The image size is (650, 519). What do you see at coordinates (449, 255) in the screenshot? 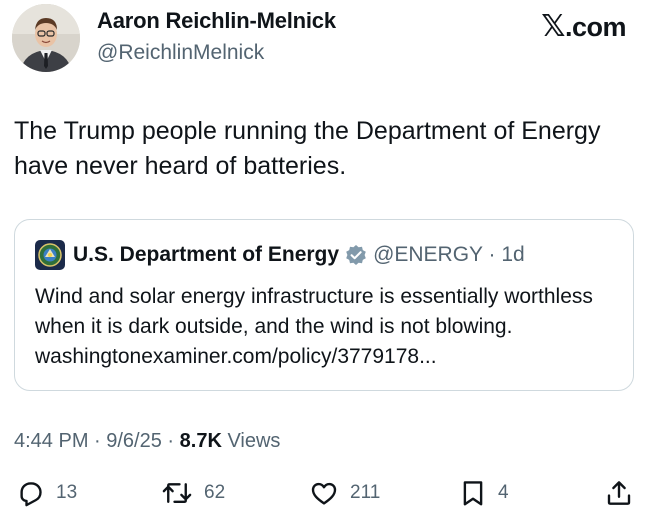
I see `quoted-handle-time: @ENERGY · 1d` at bounding box center [449, 255].